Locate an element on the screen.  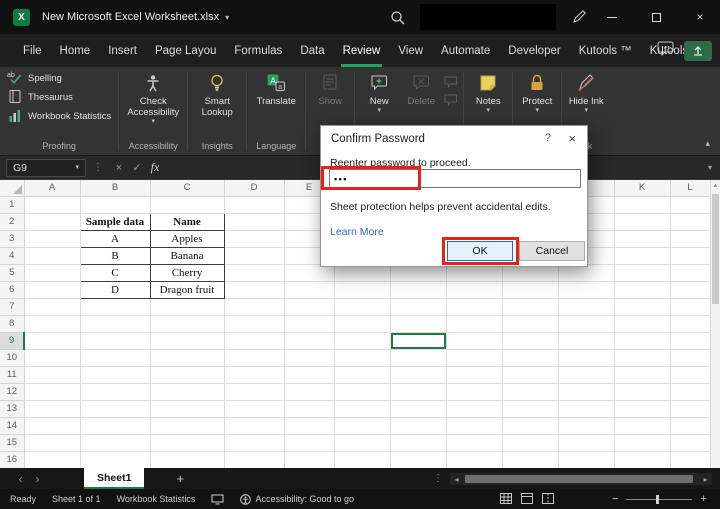
cell-A13 is located at coordinates (52, 409).